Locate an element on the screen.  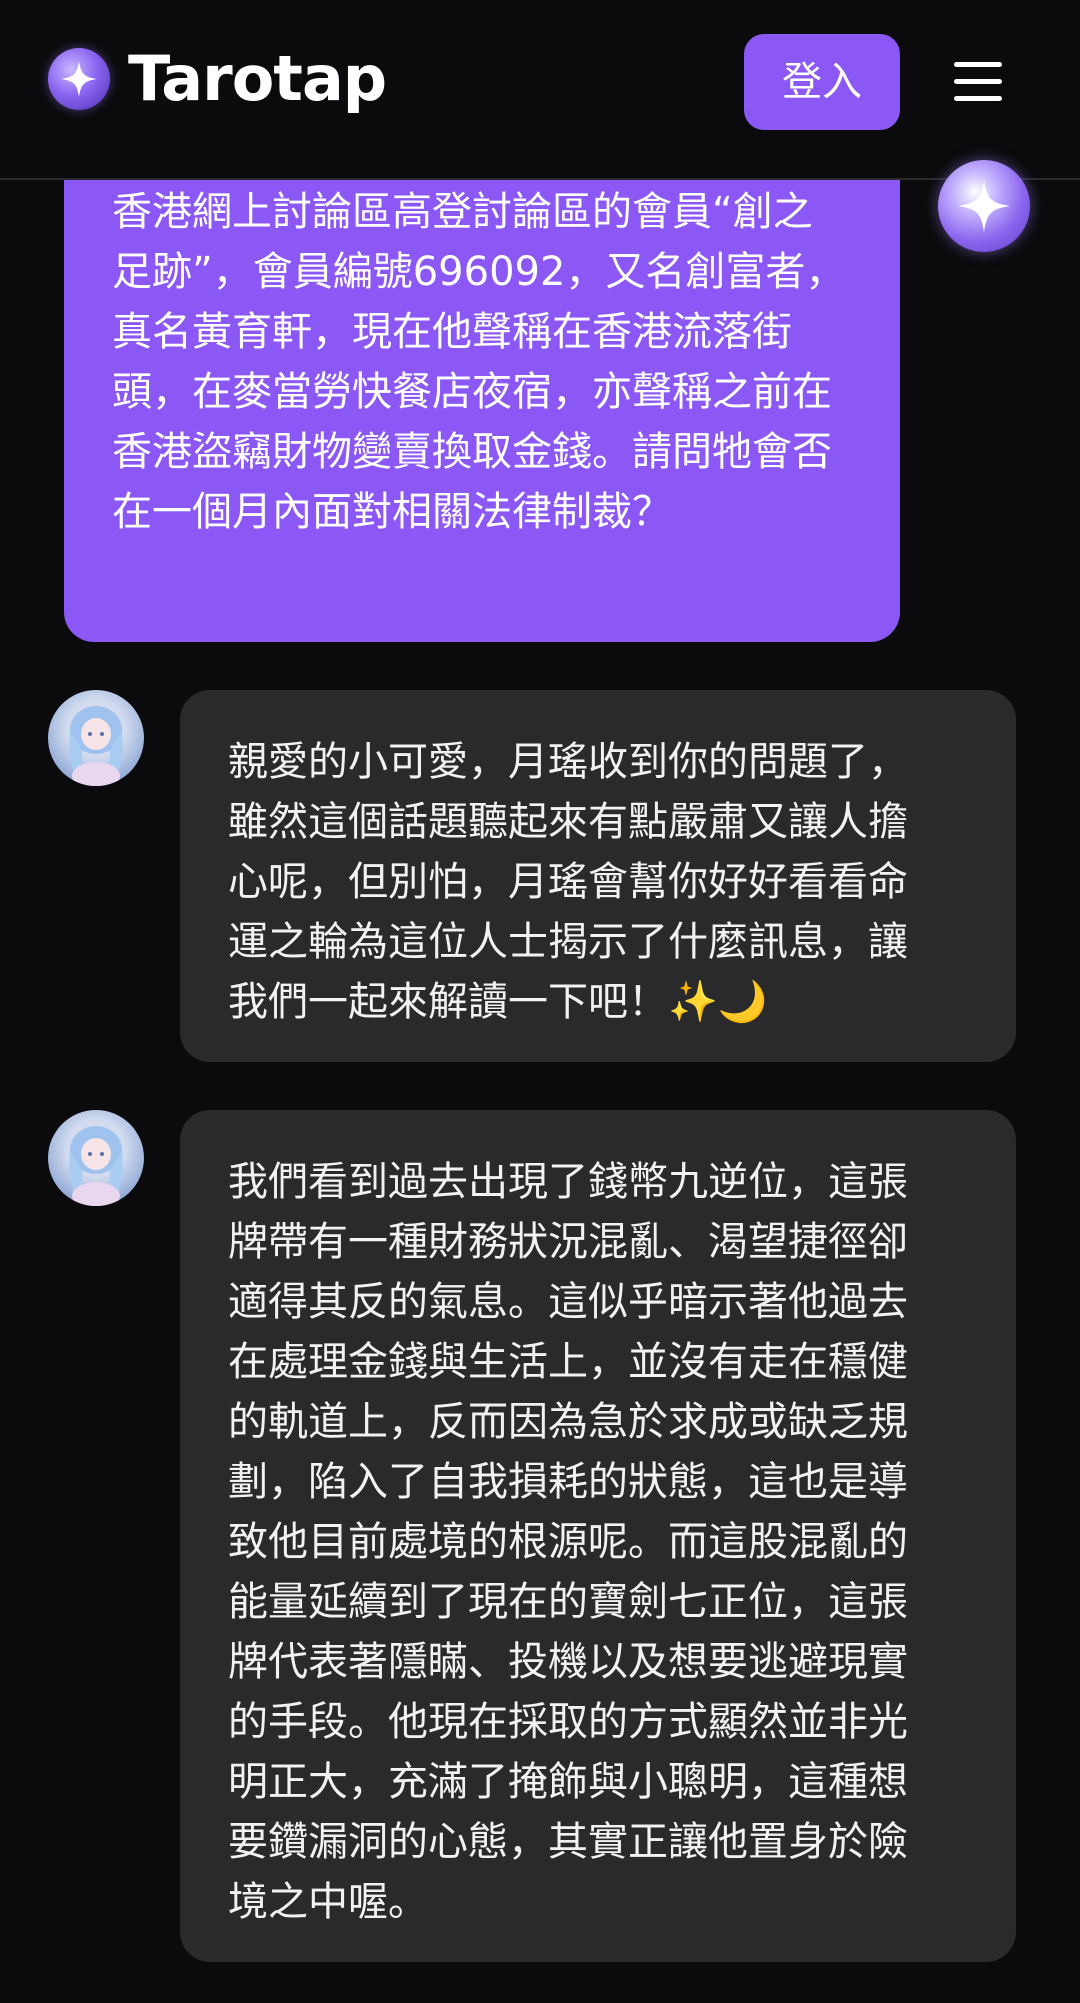
brand-name: Tarotap is located at coordinates (257, 79).